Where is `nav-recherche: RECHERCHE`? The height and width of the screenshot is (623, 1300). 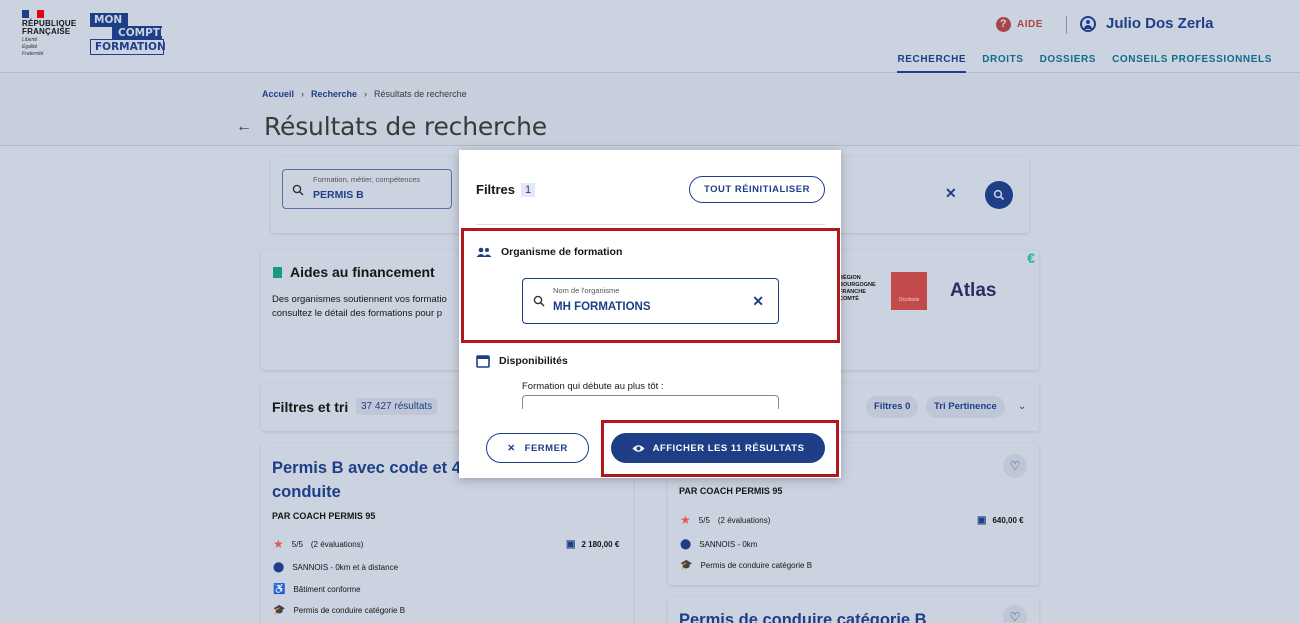
nav-recherche: RECHERCHE is located at coordinates (932, 63).